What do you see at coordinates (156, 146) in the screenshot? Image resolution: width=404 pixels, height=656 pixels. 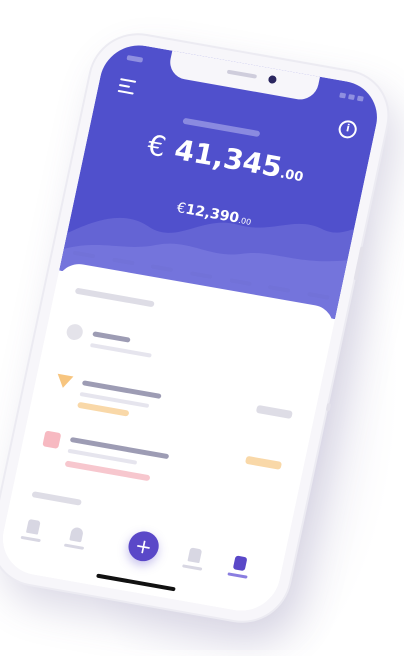 I see `currency-symbol: €` at bounding box center [156, 146].